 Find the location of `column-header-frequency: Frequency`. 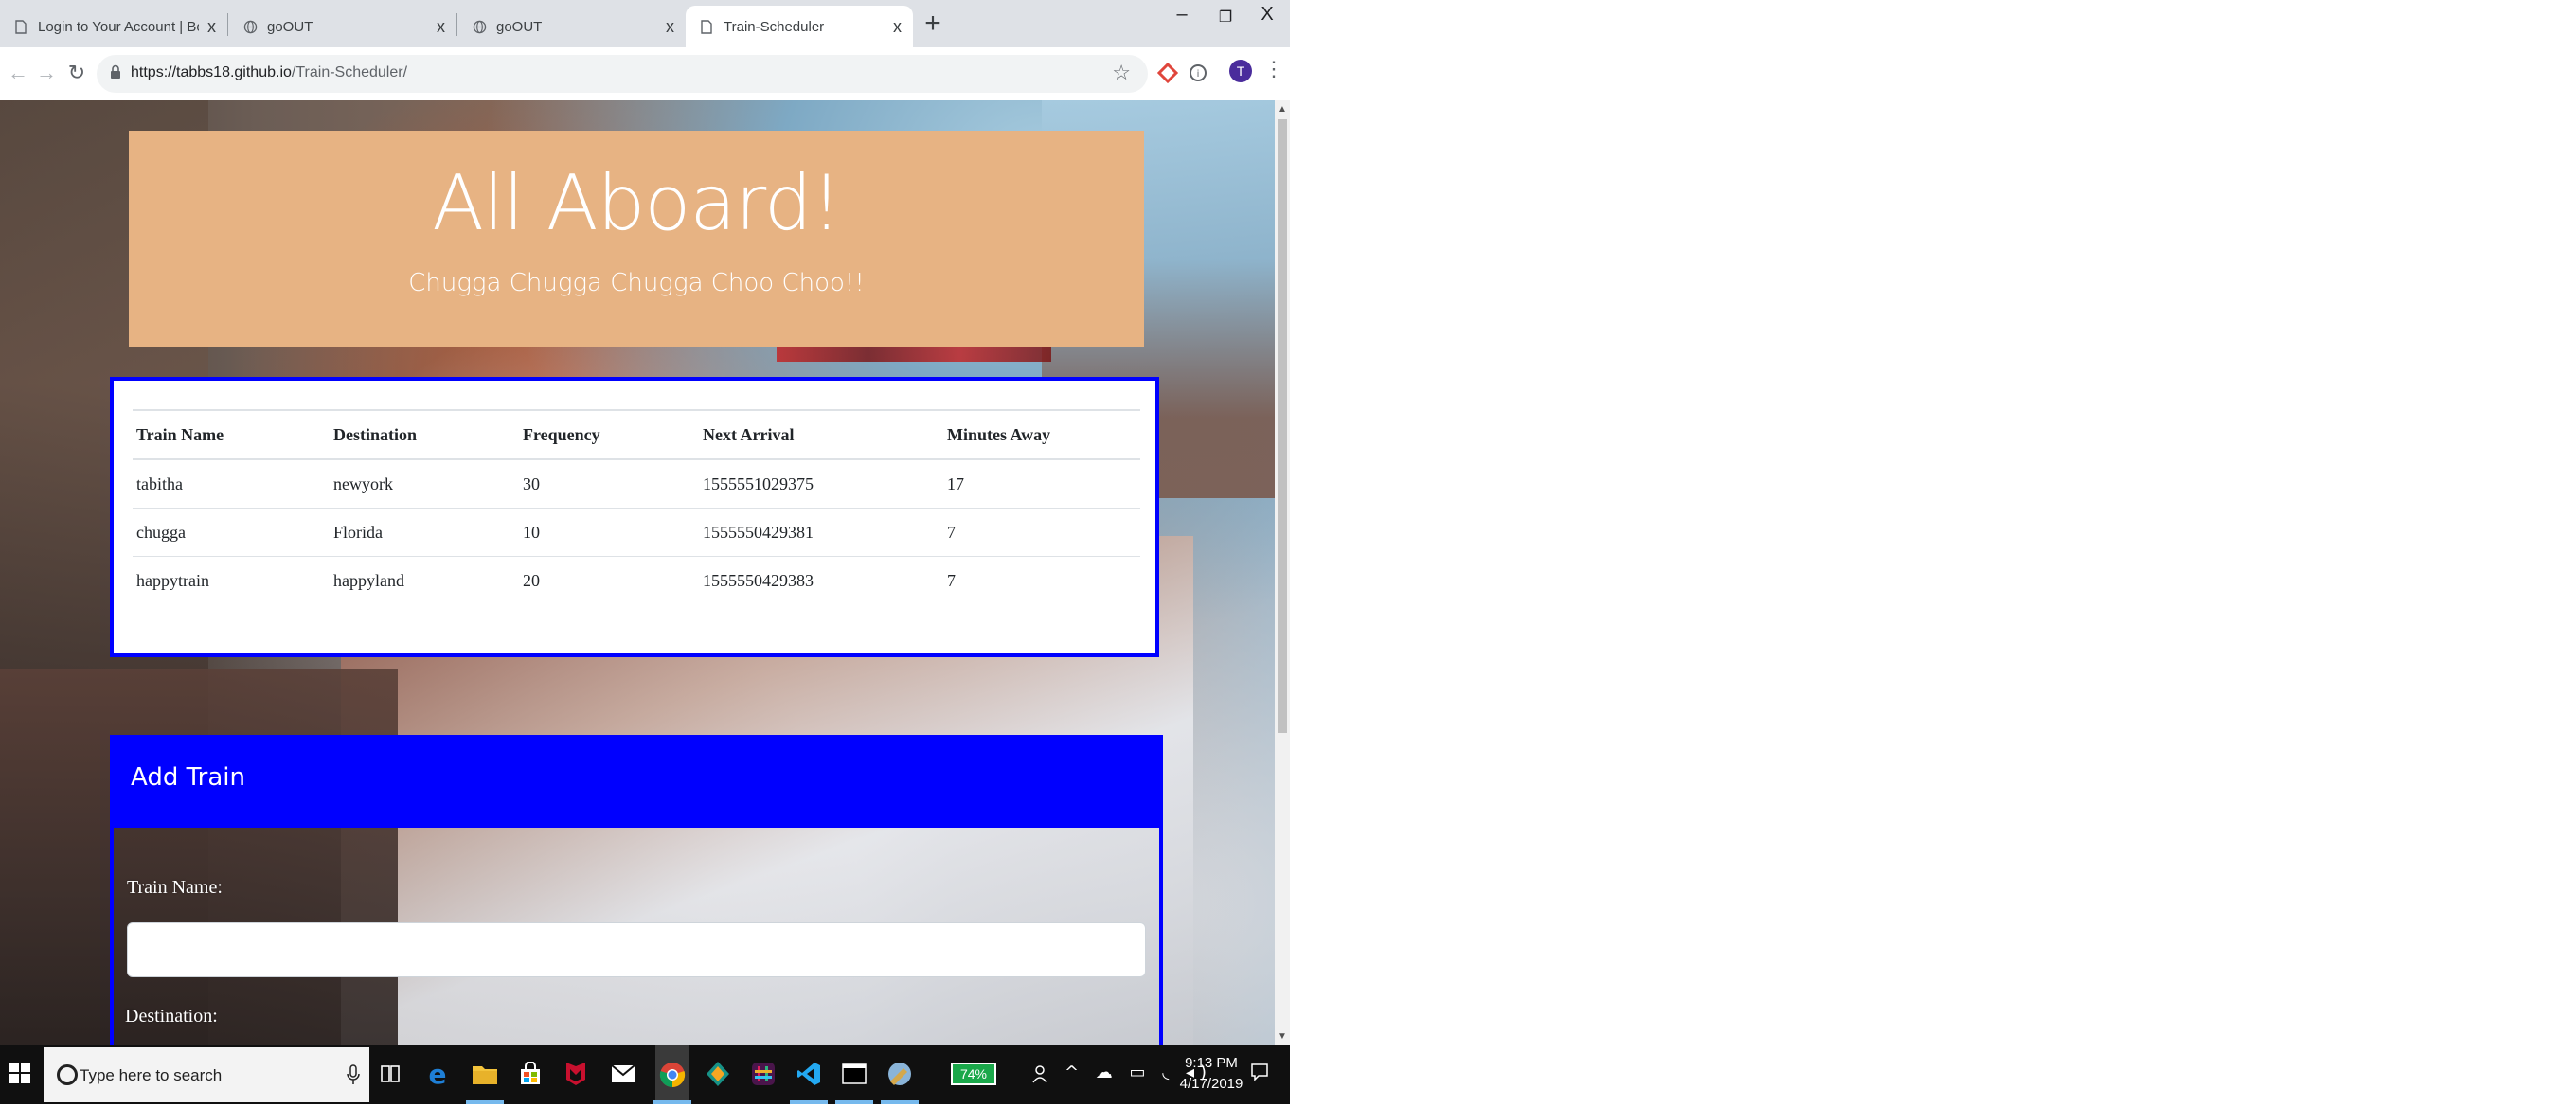

column-header-frequency: Frequency is located at coordinates (609, 434).